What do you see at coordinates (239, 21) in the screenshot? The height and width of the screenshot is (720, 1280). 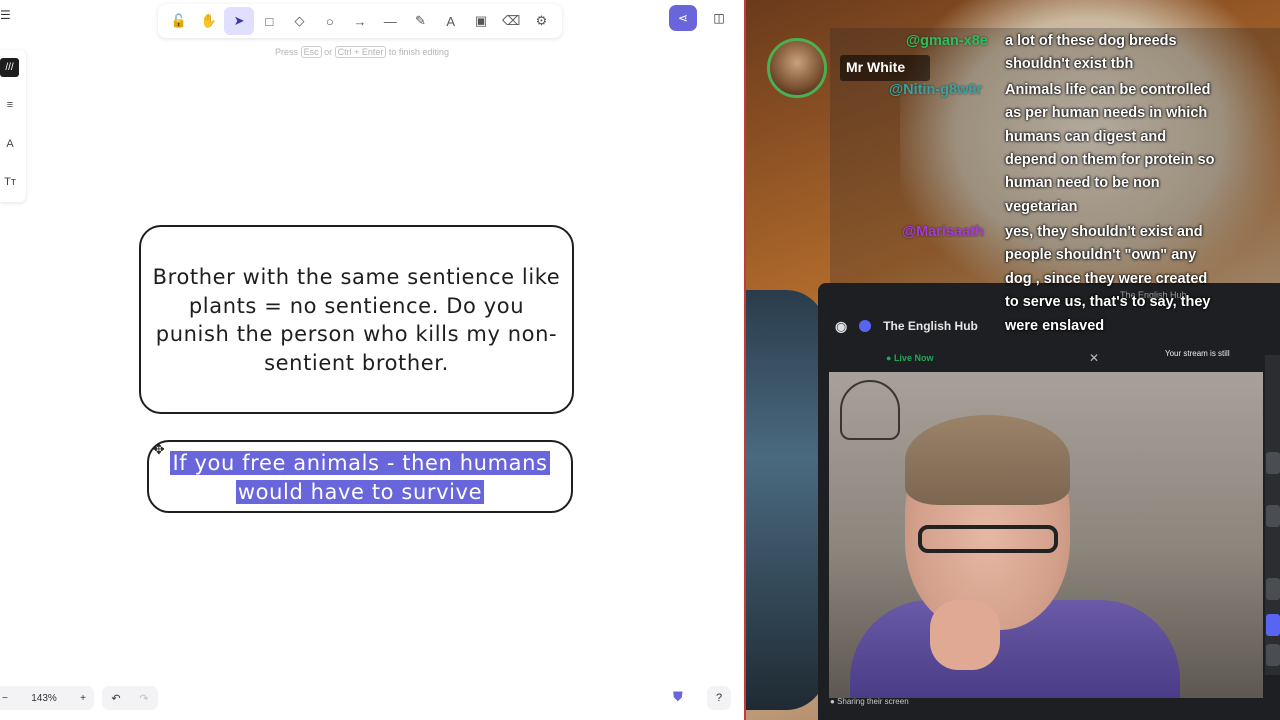 I see `select-icon: ➤` at bounding box center [239, 21].